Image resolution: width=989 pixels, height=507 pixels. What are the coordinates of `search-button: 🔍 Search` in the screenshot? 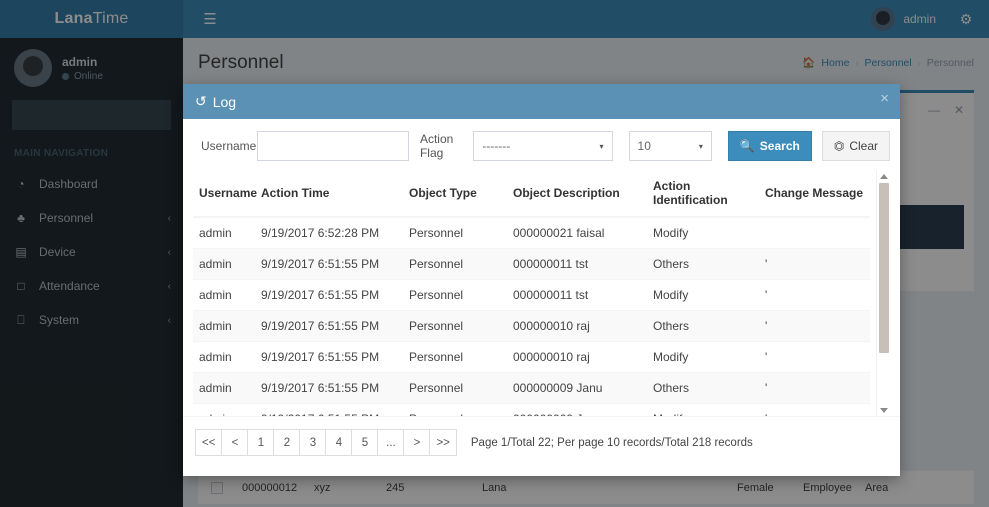 It's located at (769, 146).